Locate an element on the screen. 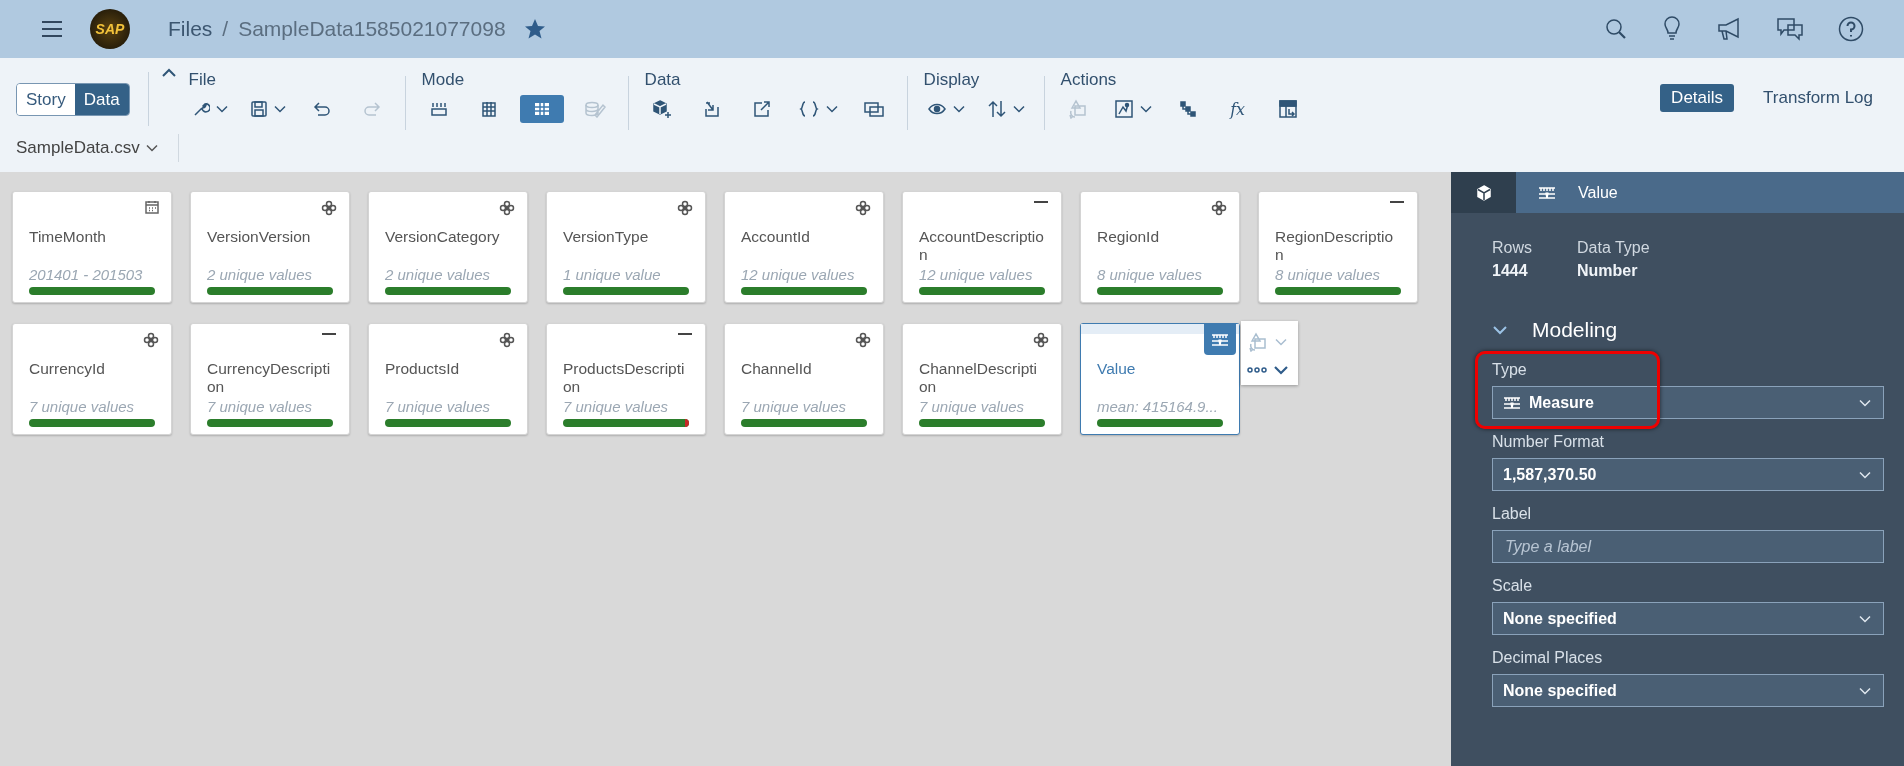 The width and height of the screenshot is (1904, 766). stat-label: Data Type is located at coordinates (1613, 248).